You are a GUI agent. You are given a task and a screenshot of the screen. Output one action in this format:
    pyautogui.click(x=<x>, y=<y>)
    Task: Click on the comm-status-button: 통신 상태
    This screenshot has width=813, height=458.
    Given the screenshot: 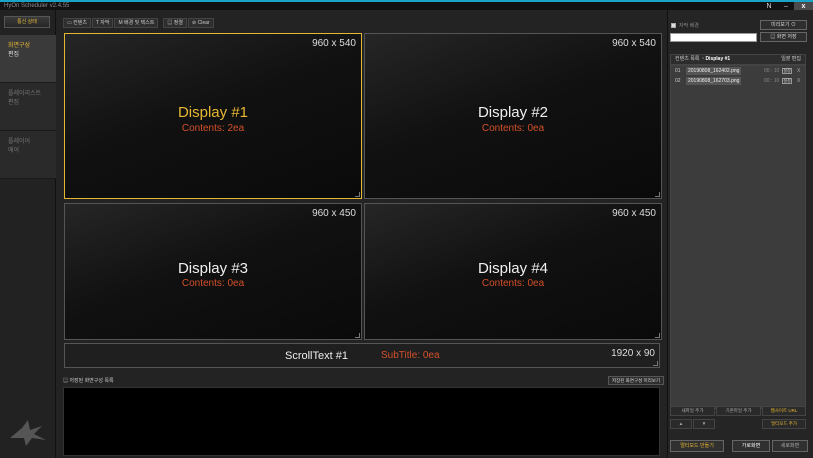 What is the action you would take?
    pyautogui.click(x=27, y=22)
    